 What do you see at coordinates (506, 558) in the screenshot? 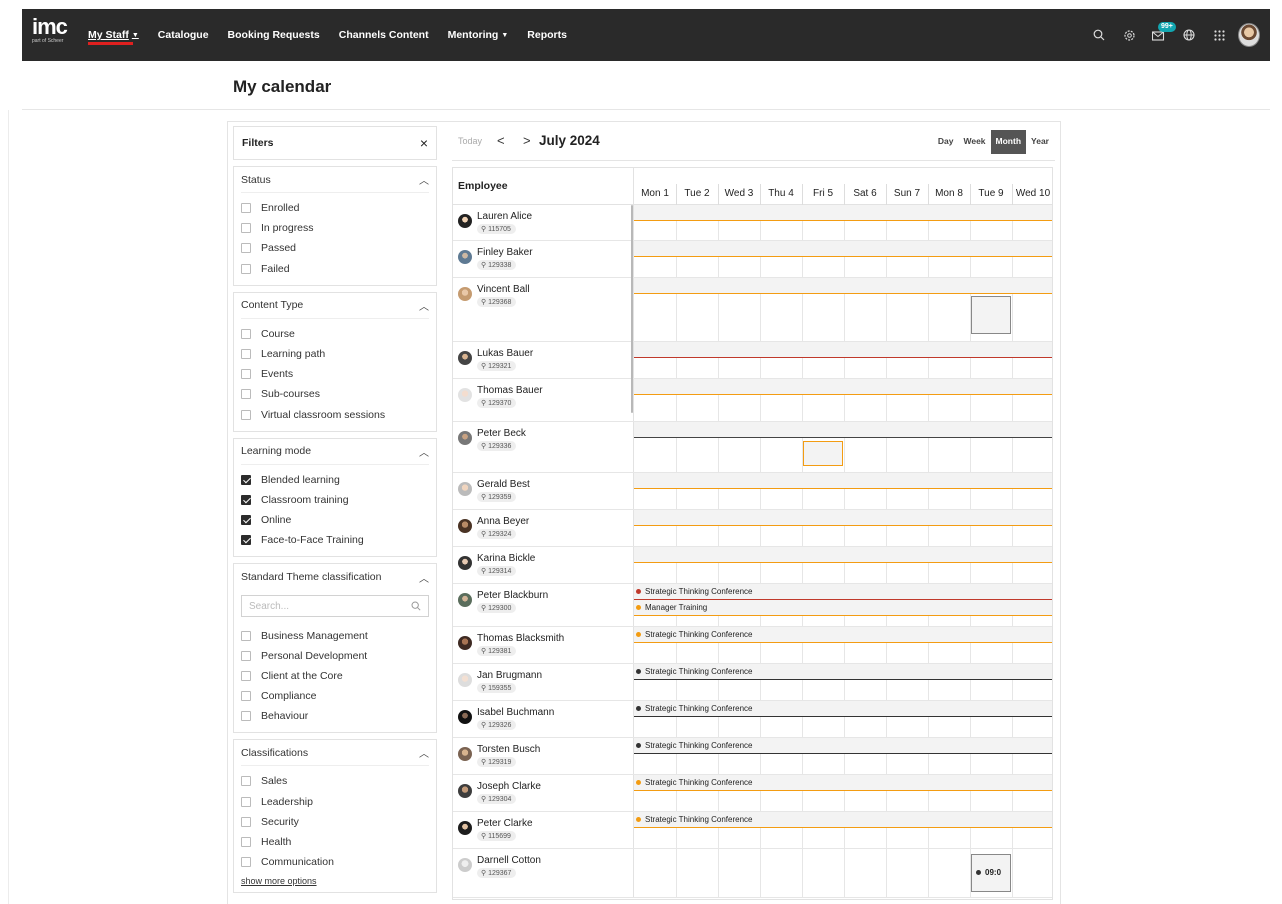
I see `employee-name: Karina Bickle` at bounding box center [506, 558].